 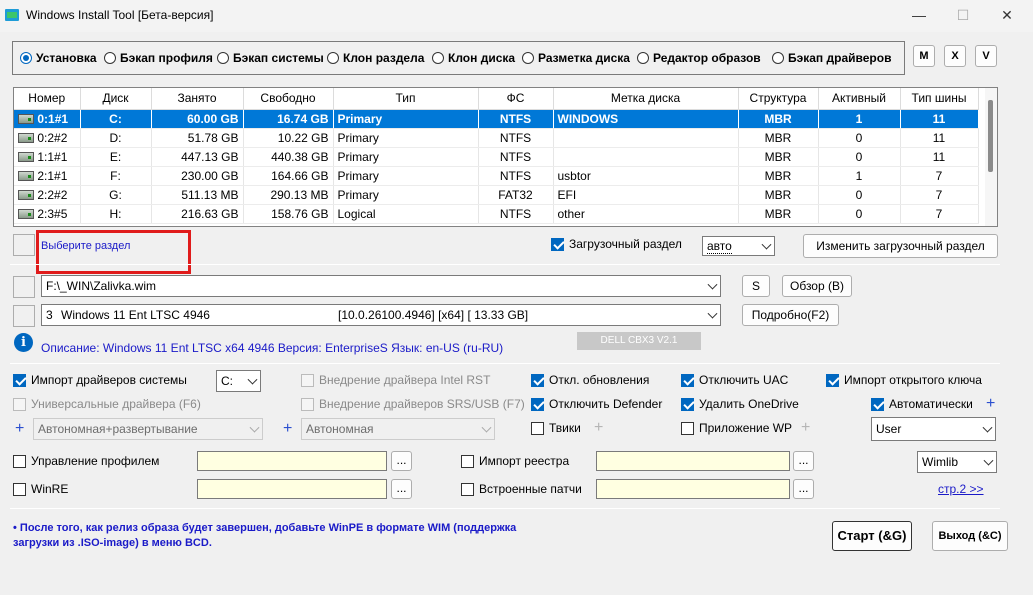 What do you see at coordinates (107, 404) in the screenshot?
I see `universal-drivers-checkbox: Универсальные драйвера (F6)` at bounding box center [107, 404].